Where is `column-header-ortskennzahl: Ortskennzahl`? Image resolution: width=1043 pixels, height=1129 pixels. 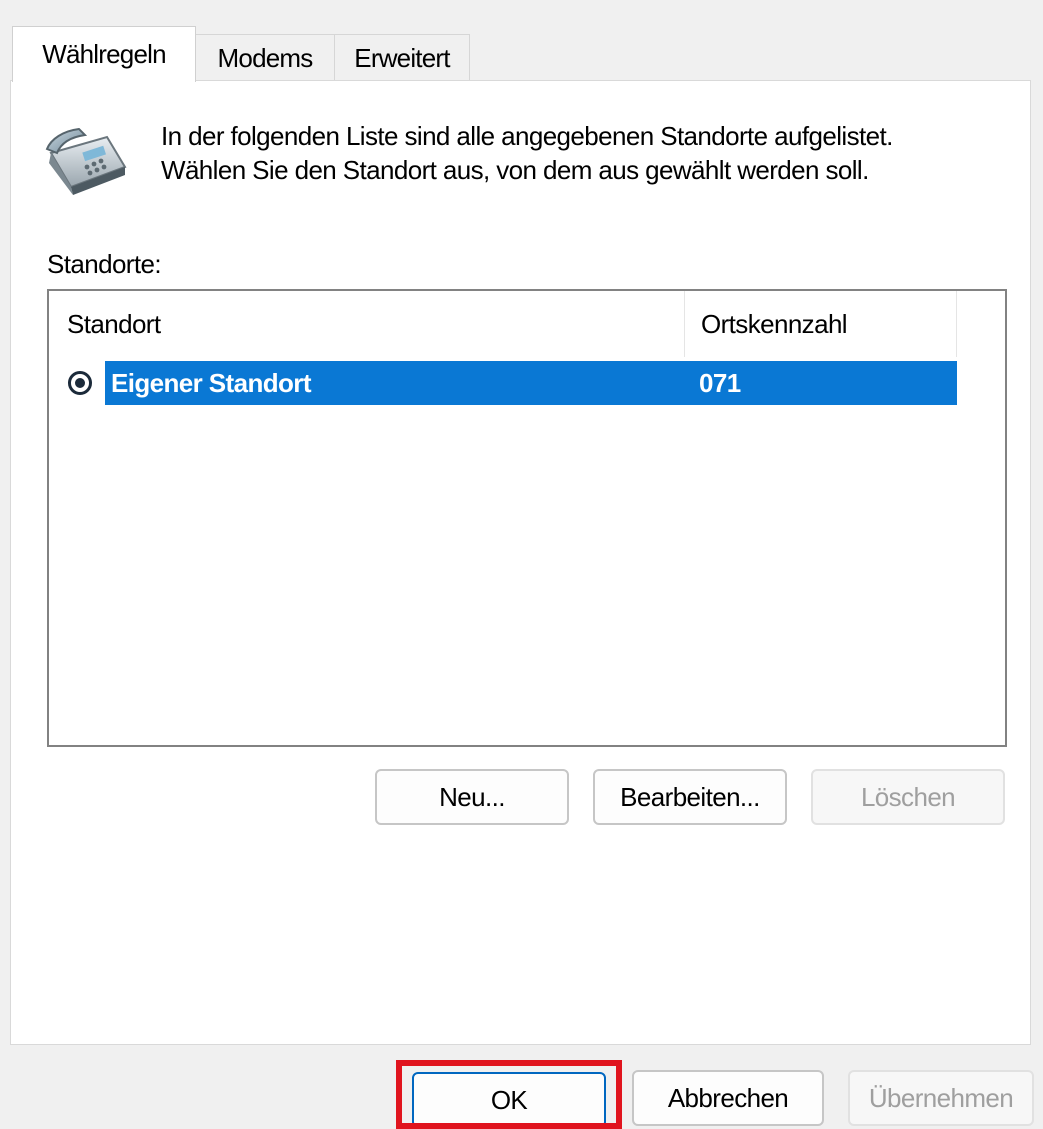 column-header-ortskennzahl: Ortskennzahl is located at coordinates (821, 324).